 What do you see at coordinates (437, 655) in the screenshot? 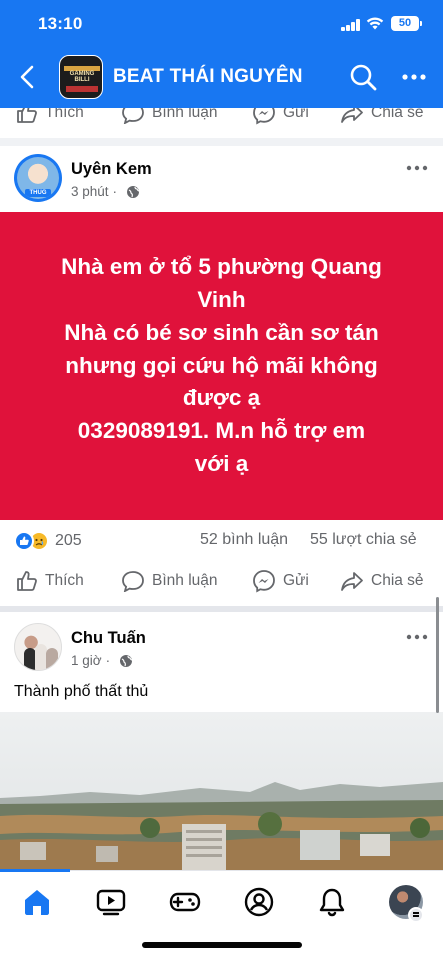
I see `scrollbar` at bounding box center [437, 655].